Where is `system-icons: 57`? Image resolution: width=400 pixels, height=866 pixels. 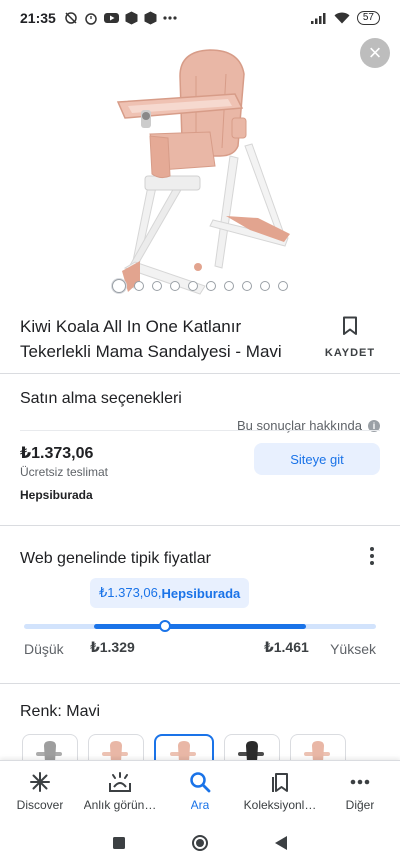
system-icons: 57 is located at coordinates (345, 18).